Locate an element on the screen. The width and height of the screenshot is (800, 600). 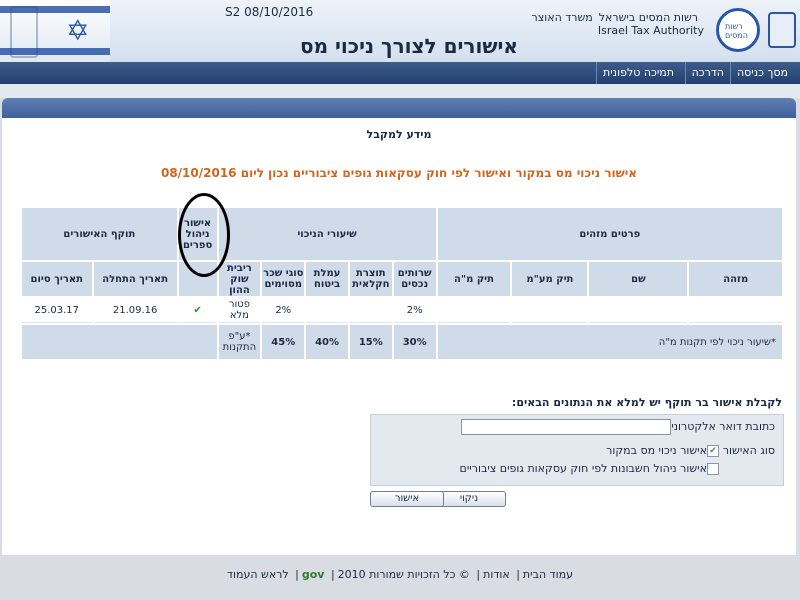
col-end-date: תאריך סיום is located at coordinates (57, 279).